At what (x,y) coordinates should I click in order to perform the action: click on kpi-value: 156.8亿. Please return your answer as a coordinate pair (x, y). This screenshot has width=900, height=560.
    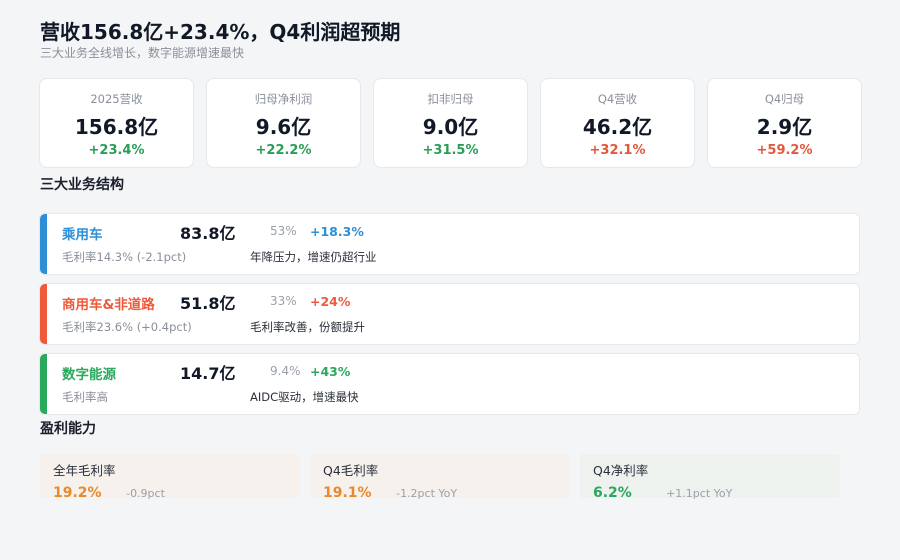
    Looking at the image, I should click on (116, 127).